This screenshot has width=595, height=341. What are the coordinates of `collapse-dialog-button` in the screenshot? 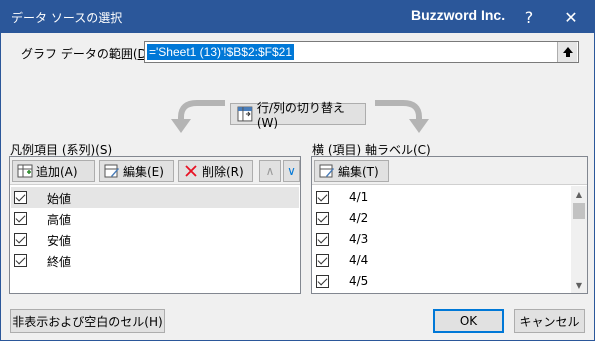 It's located at (567, 52).